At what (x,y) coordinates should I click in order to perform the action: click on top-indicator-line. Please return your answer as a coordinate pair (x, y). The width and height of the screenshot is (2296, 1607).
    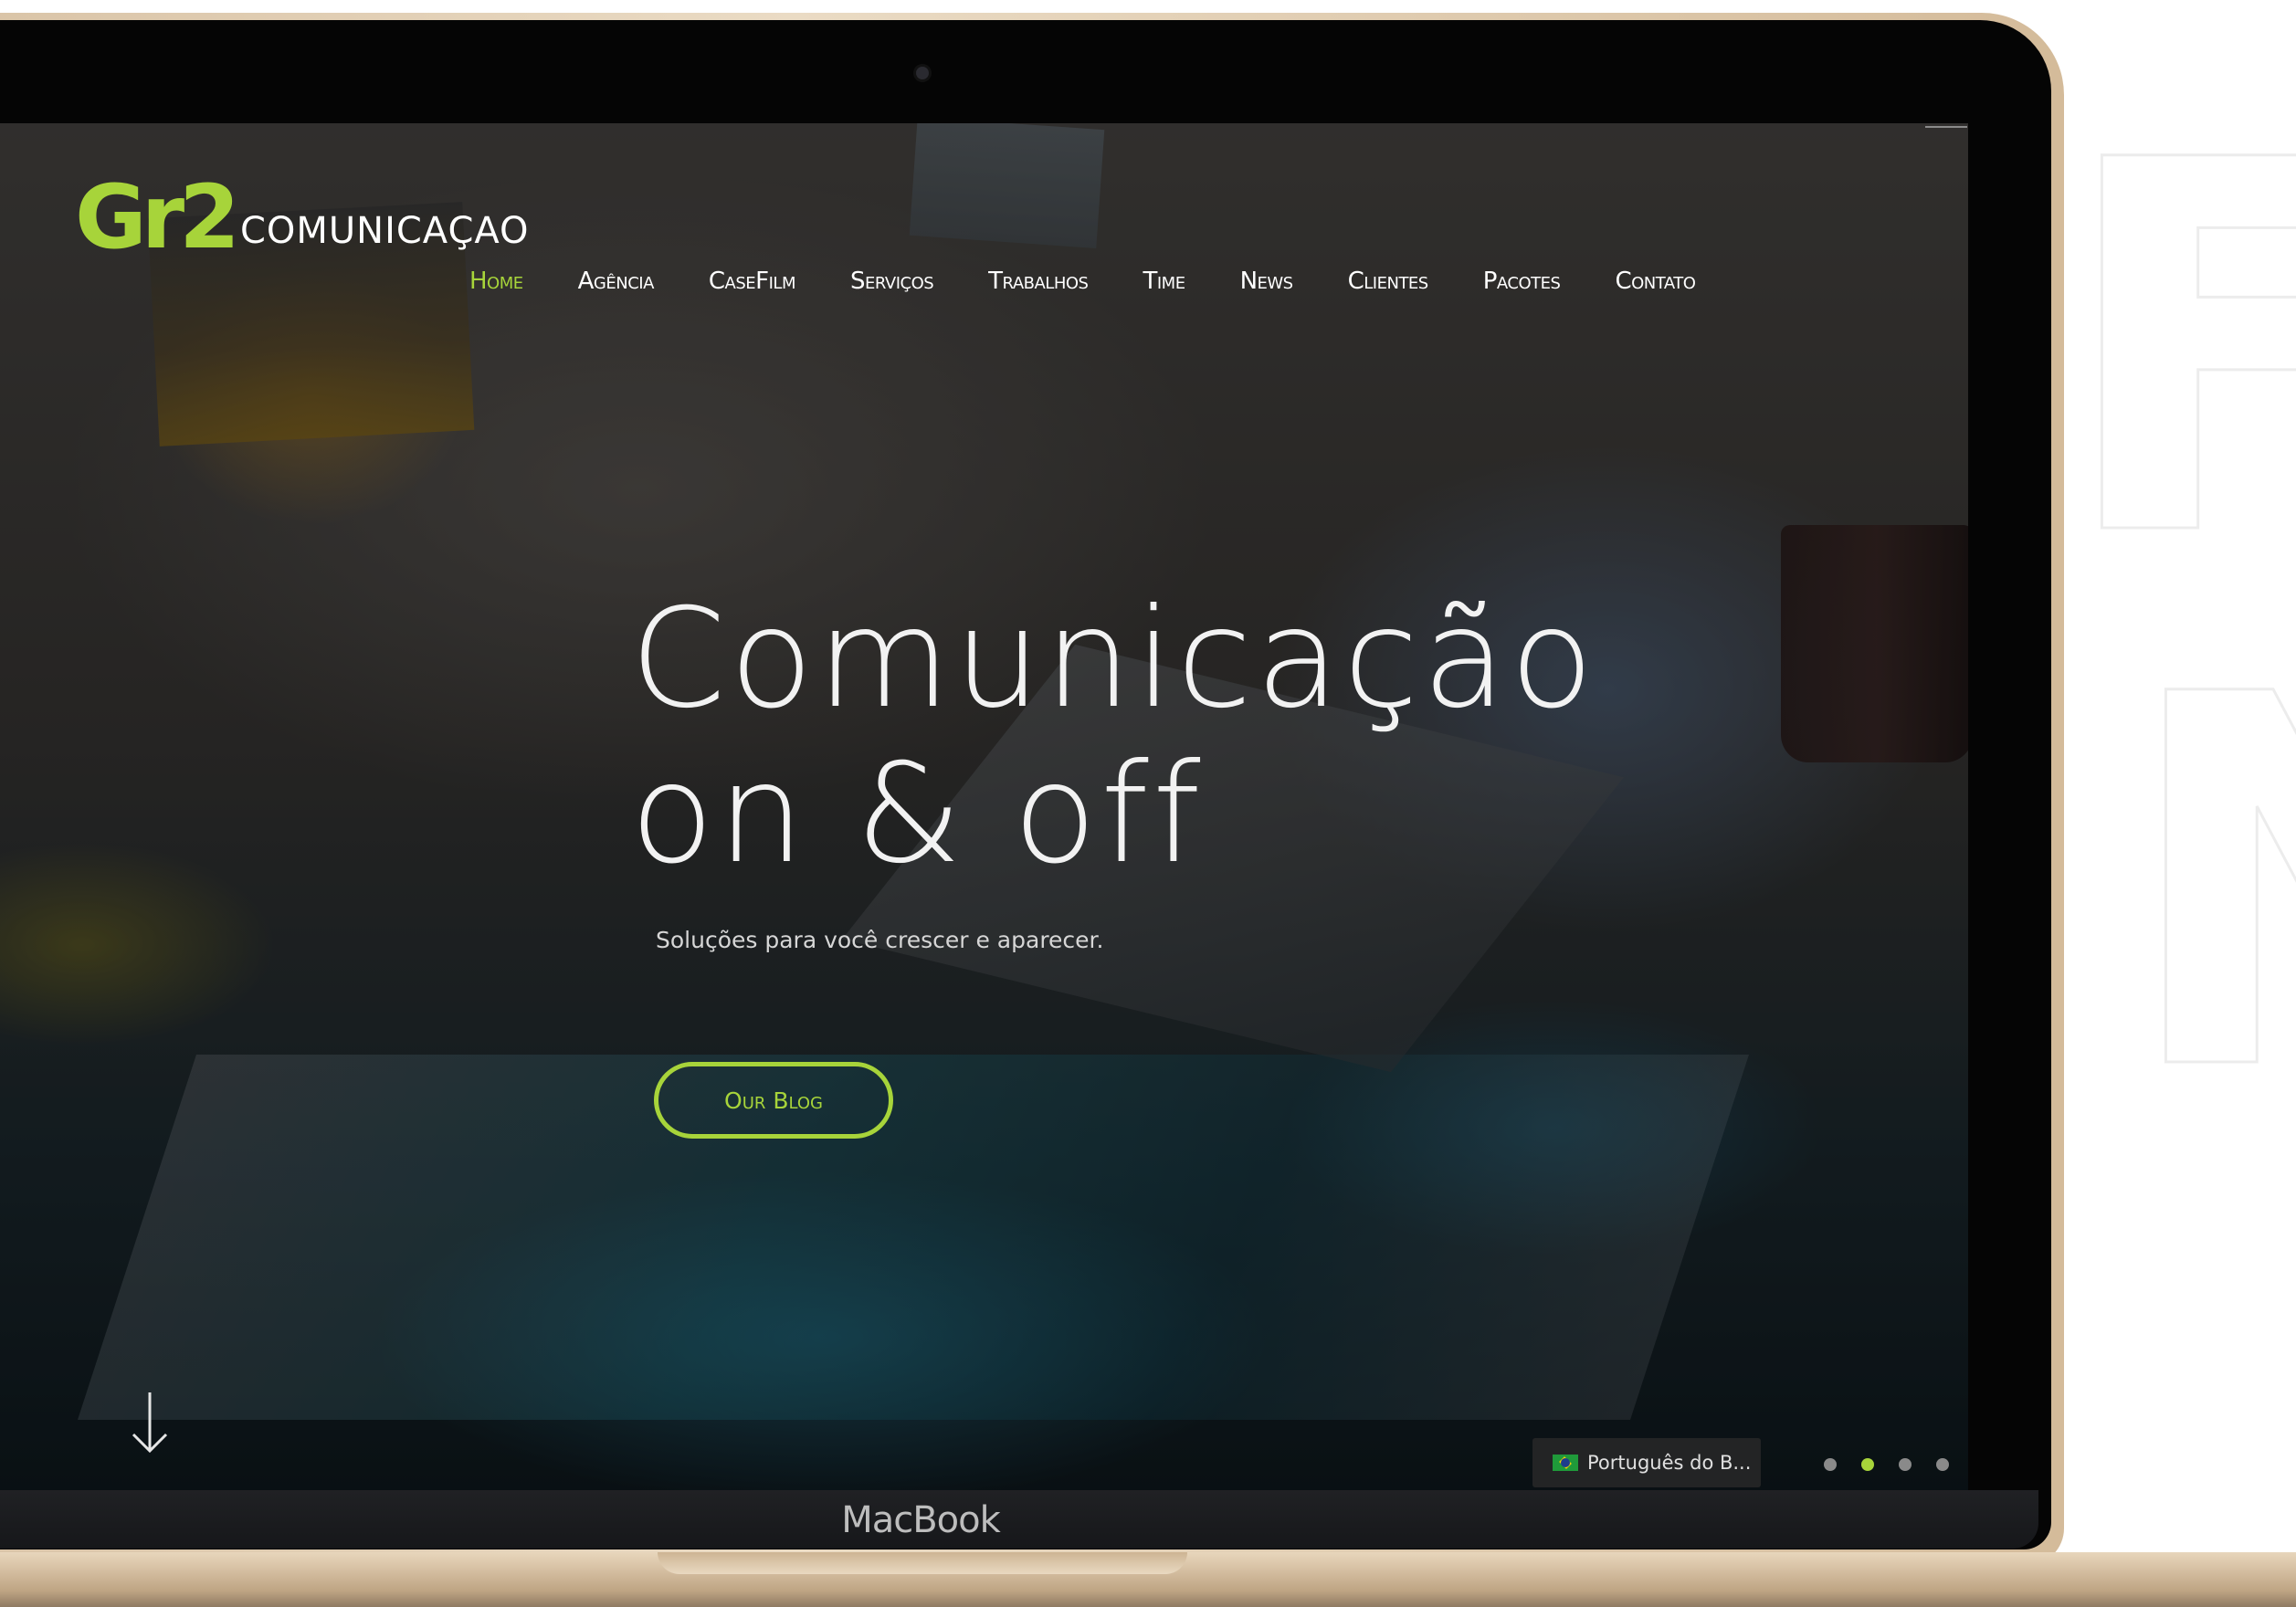
    Looking at the image, I should click on (1946, 127).